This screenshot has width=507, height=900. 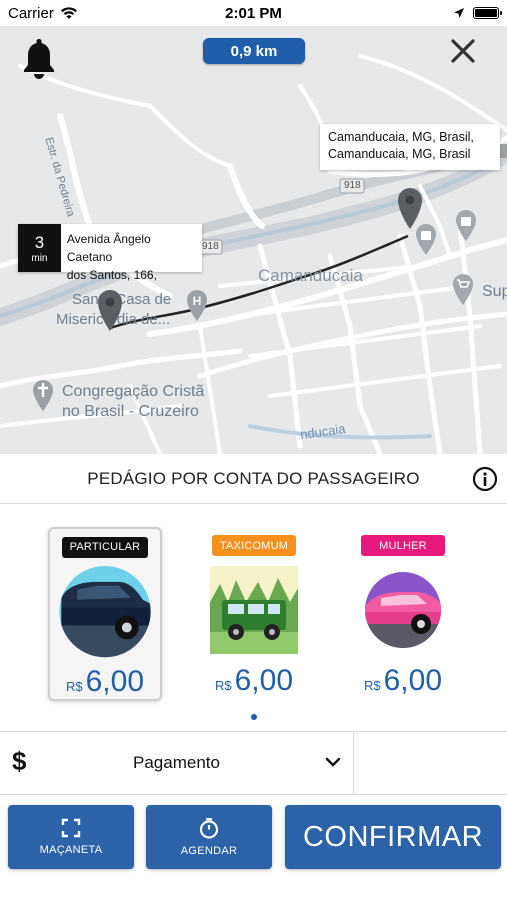 What do you see at coordinates (410, 208) in the screenshot?
I see `destination-pin-icon` at bounding box center [410, 208].